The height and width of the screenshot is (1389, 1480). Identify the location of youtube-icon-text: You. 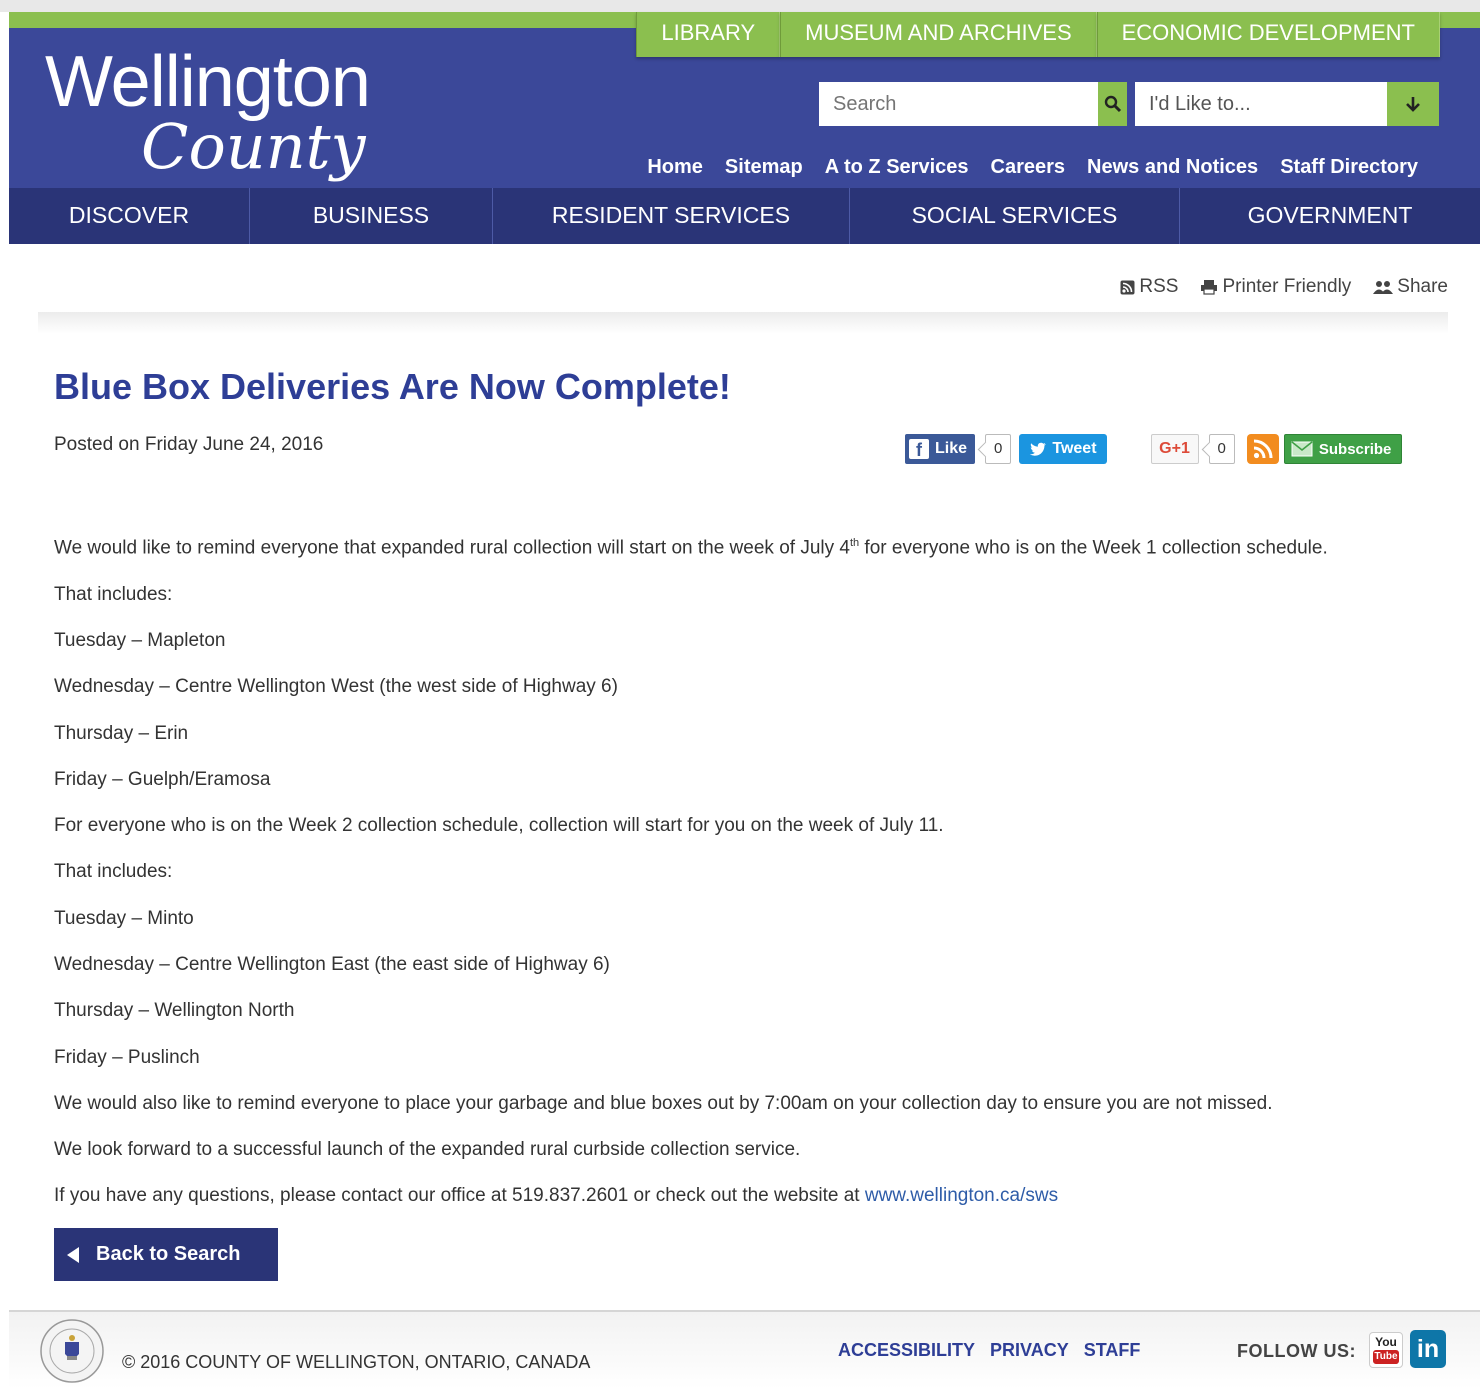
(1386, 1342).